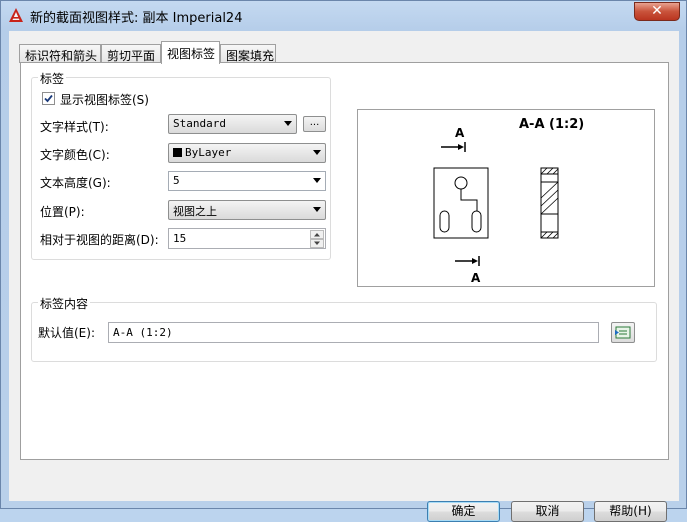  I want to click on preview-pane: A-A (1:2) A A, so click(506, 198).